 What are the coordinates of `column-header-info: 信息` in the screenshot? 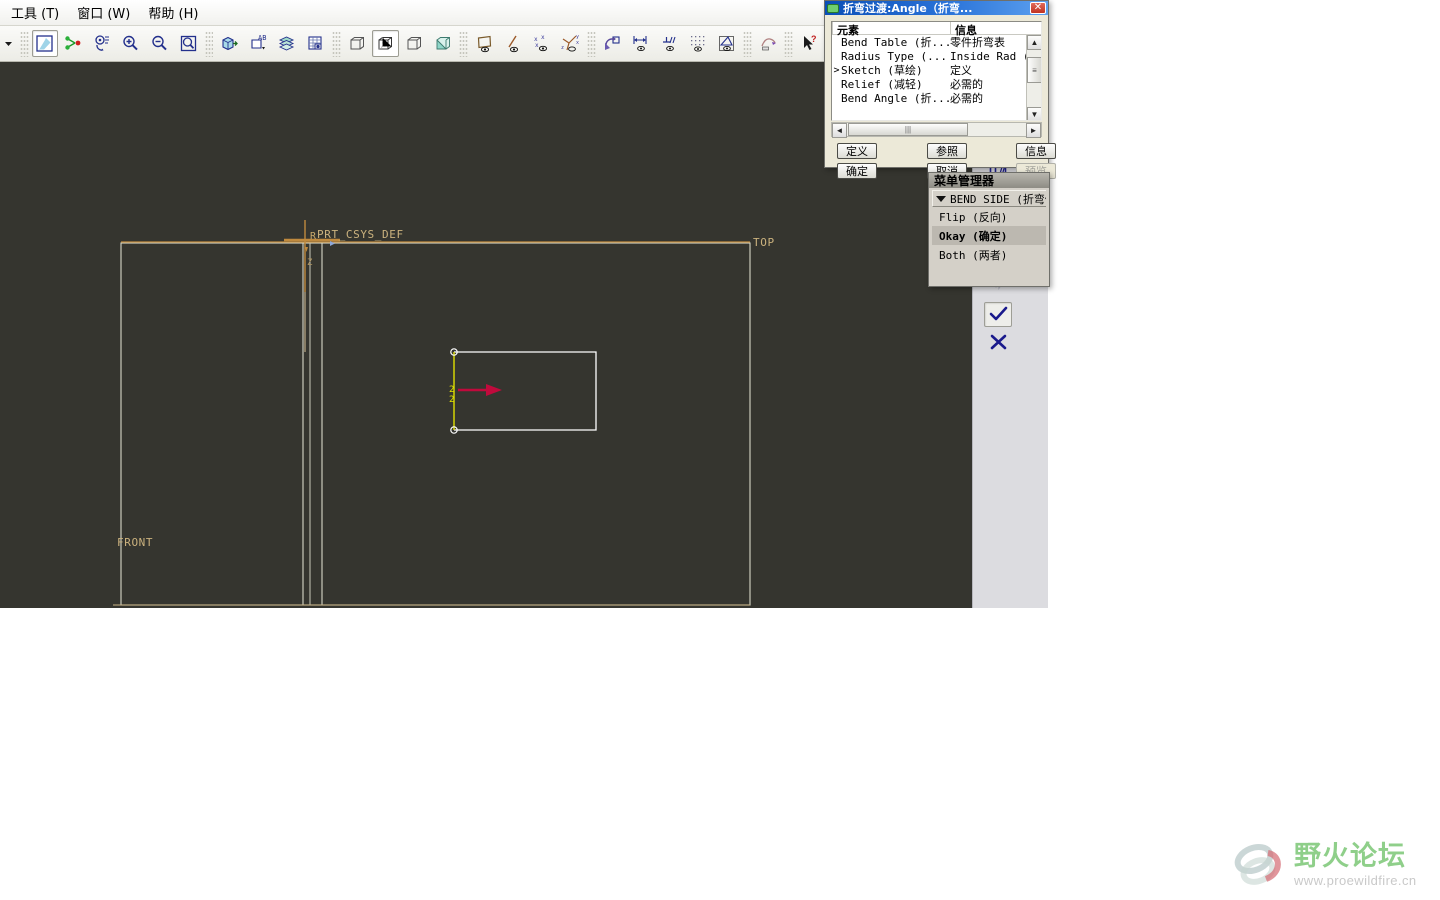 It's located at (988, 29).